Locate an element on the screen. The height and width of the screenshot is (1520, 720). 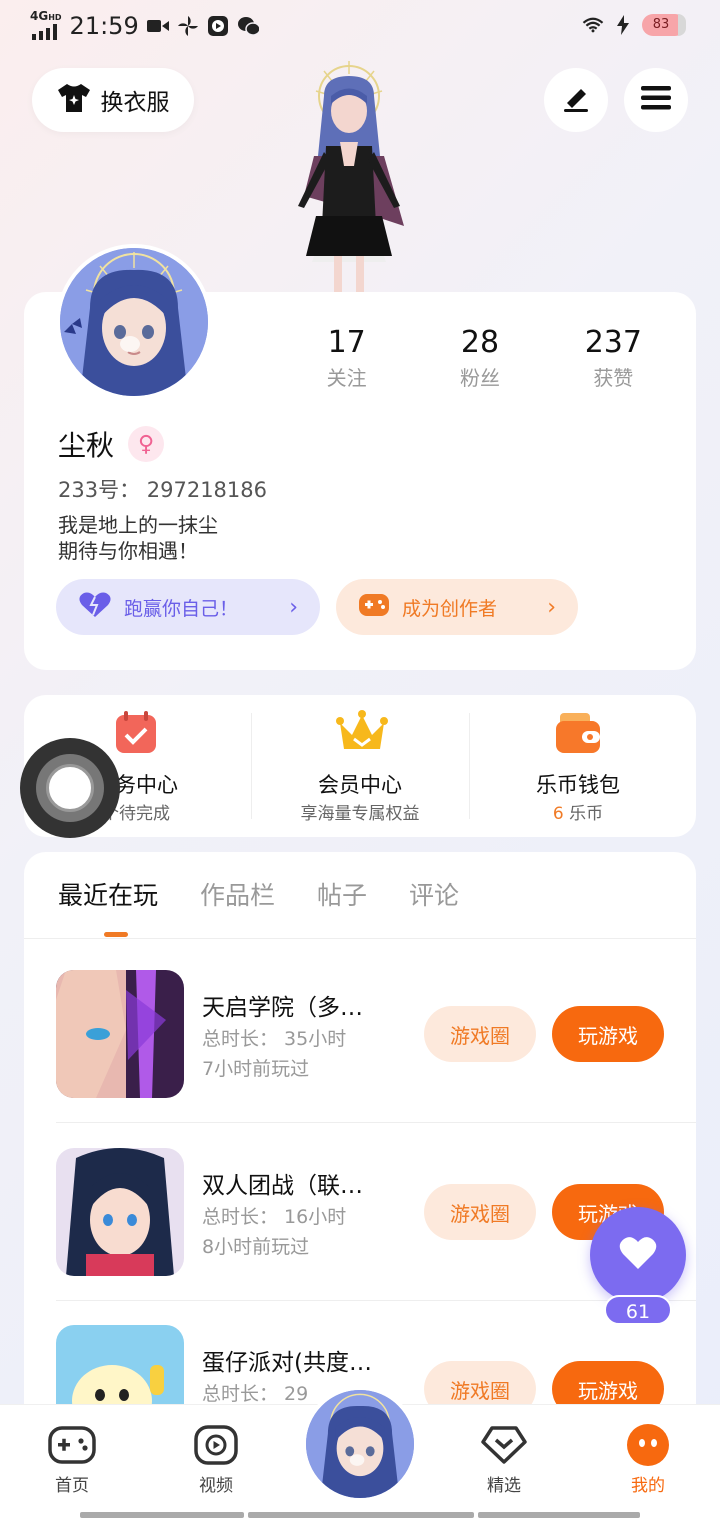
game-duration: 总时长： 35小时 is located at coordinates (274, 1039).